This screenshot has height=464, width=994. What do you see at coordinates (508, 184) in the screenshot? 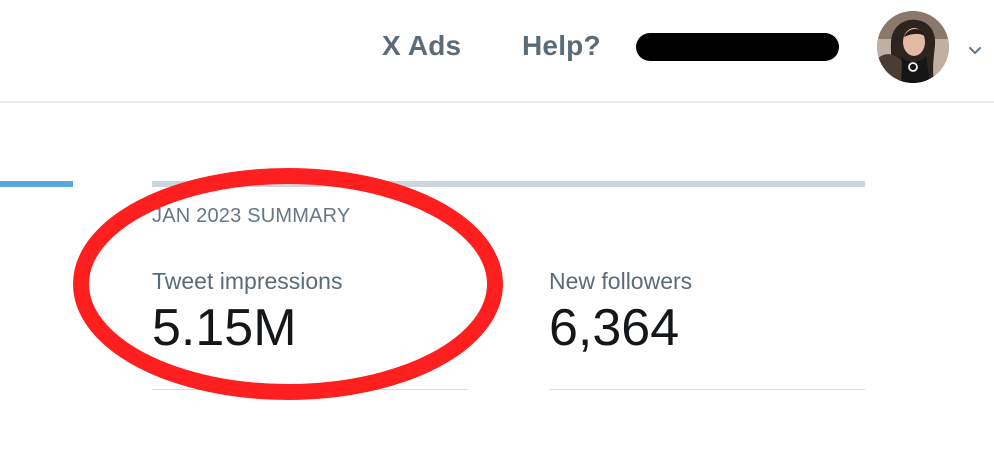
I see `summary-top-border` at bounding box center [508, 184].